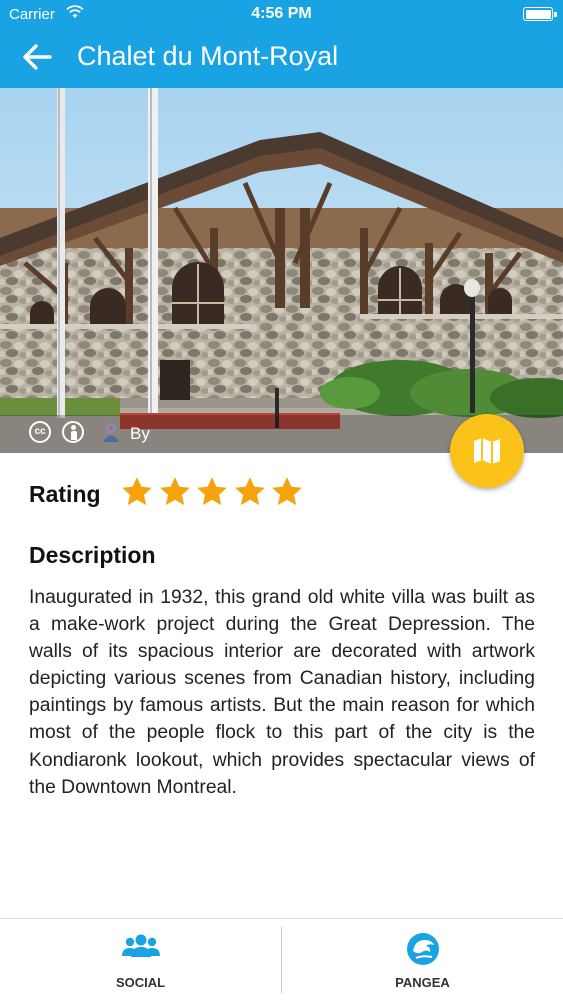 The image size is (563, 1001). What do you see at coordinates (140, 433) in the screenshot?
I see `attribution-text: By` at bounding box center [140, 433].